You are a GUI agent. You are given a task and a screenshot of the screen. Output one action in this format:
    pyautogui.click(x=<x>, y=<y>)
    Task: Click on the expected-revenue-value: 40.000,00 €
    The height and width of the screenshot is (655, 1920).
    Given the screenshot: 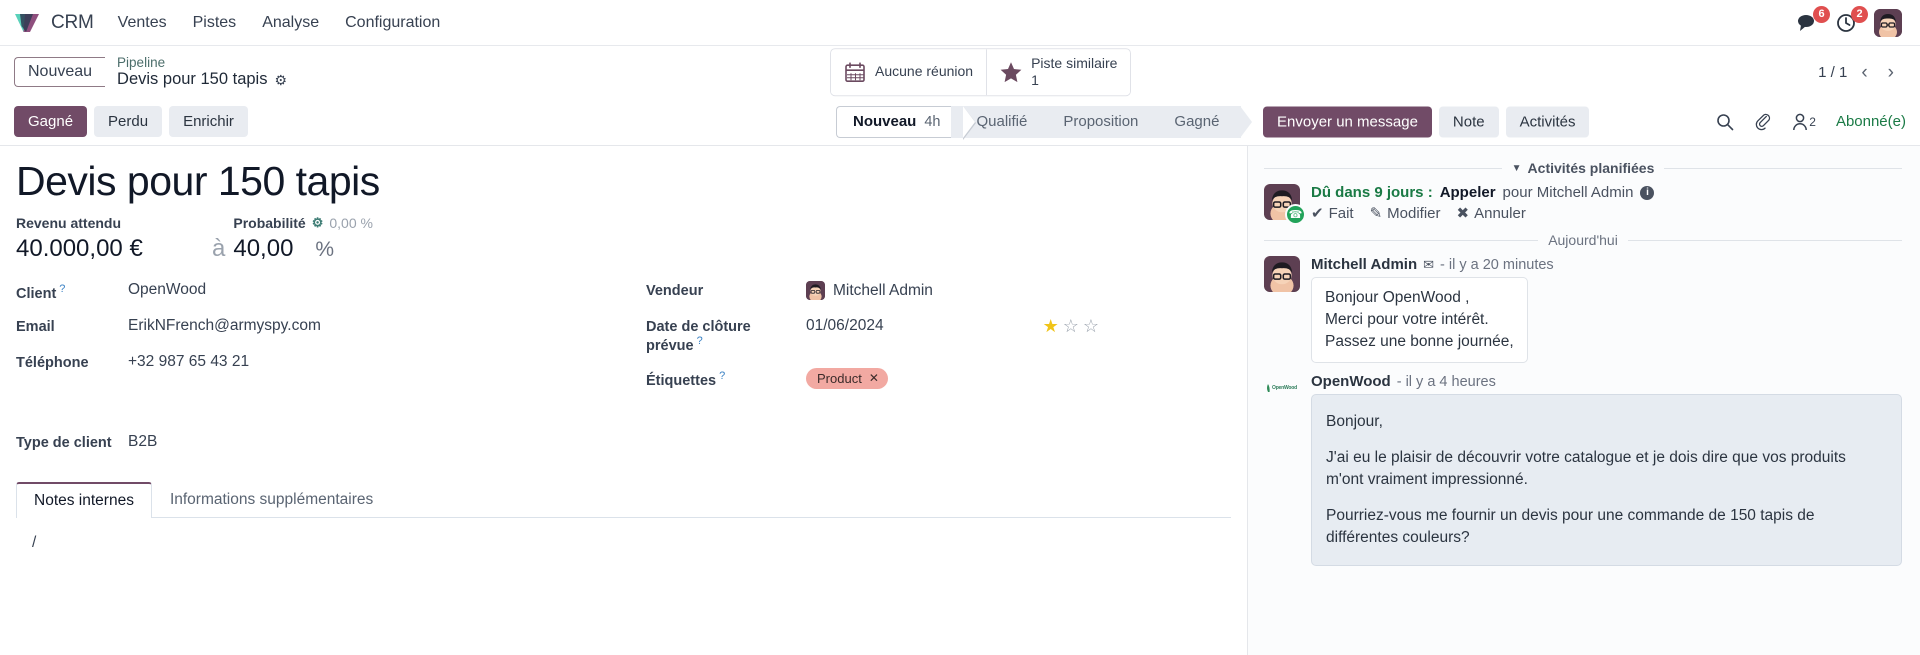 What is the action you would take?
    pyautogui.click(x=114, y=249)
    